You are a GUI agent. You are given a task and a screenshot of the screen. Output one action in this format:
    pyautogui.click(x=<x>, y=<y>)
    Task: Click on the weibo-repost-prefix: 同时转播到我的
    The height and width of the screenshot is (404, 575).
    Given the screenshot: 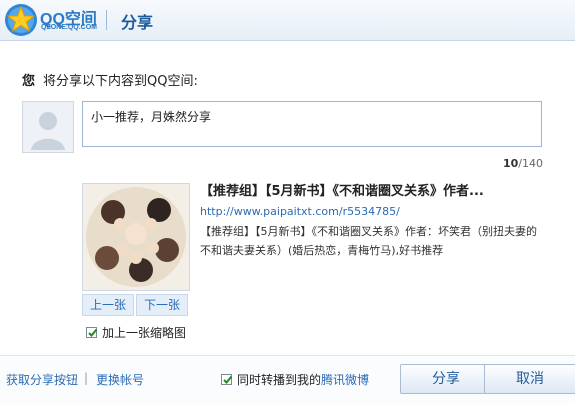 What is the action you would take?
    pyautogui.click(x=279, y=380)
    